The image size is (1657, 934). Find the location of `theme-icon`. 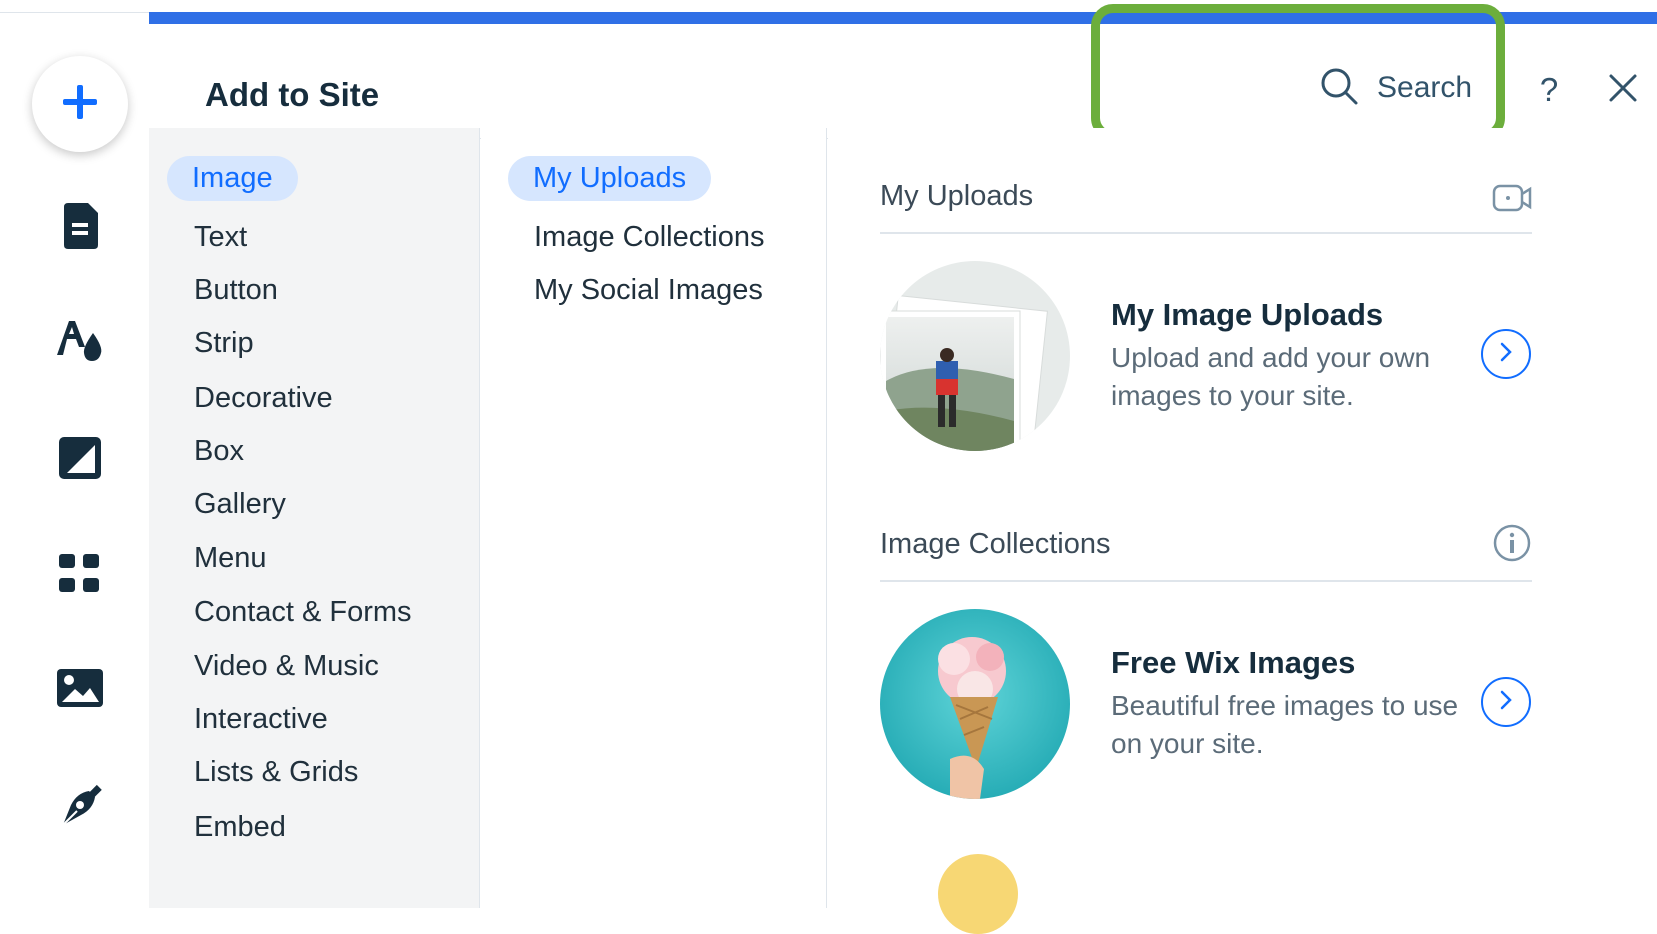

theme-icon is located at coordinates (80, 342).